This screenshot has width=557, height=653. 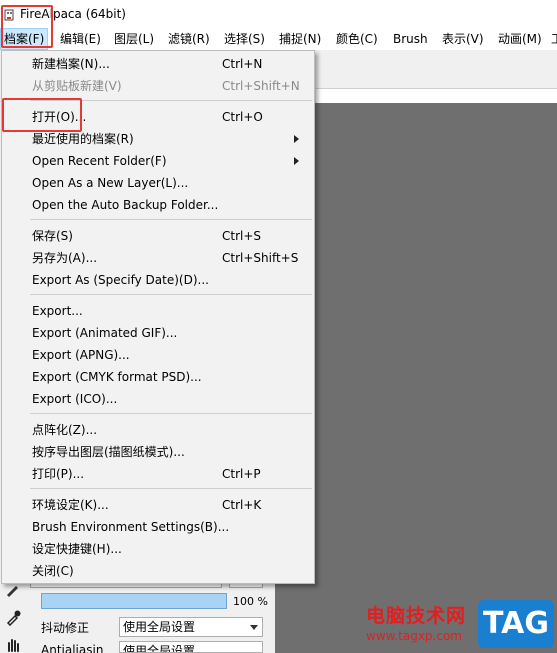 I want to click on watermark: 电脑技术网 www.tagxp.com TAG, so click(x=461, y=625).